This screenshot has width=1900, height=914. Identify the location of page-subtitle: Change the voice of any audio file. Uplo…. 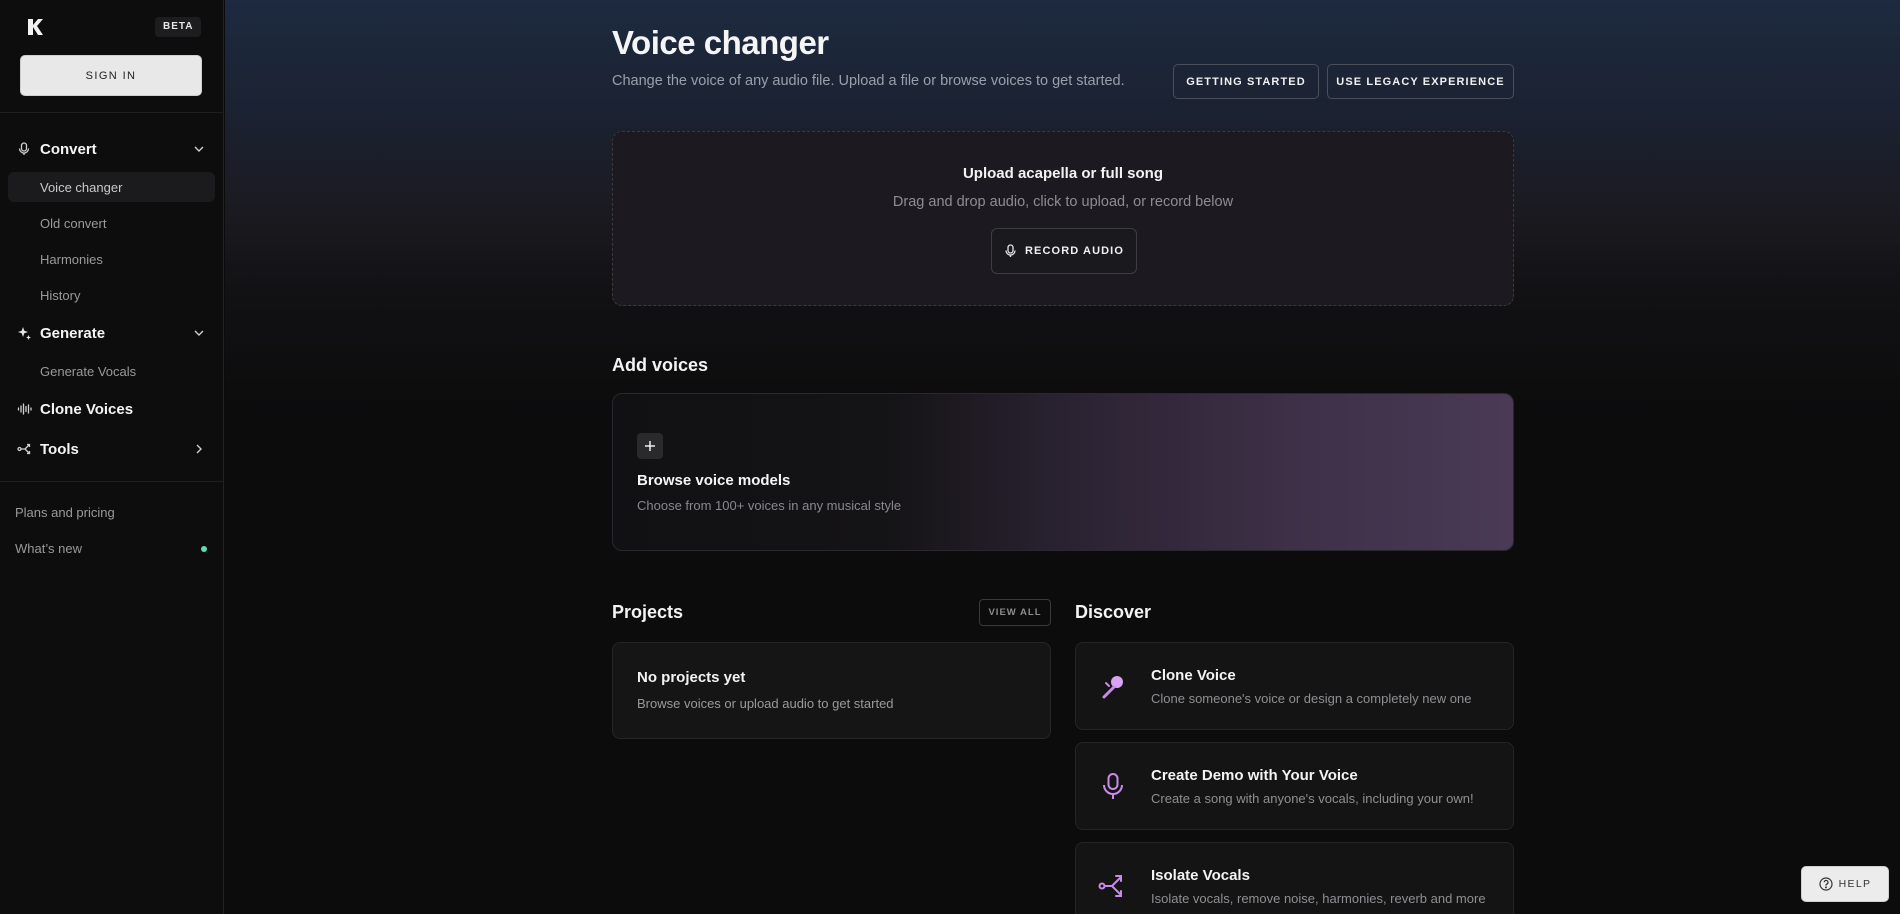
(868, 81).